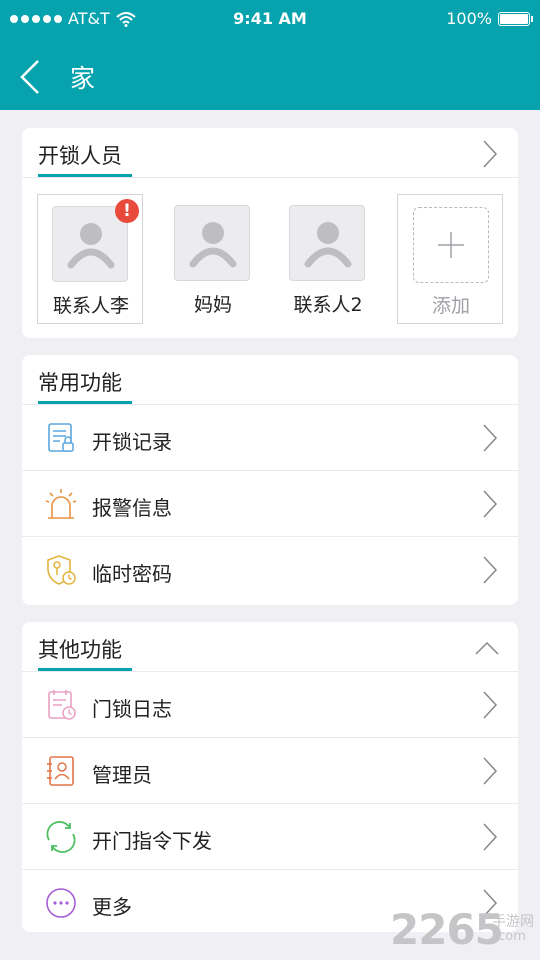 This screenshot has height=960, width=540. What do you see at coordinates (270, 570) in the screenshot?
I see `menu-item-temp-password: 临时密码` at bounding box center [270, 570].